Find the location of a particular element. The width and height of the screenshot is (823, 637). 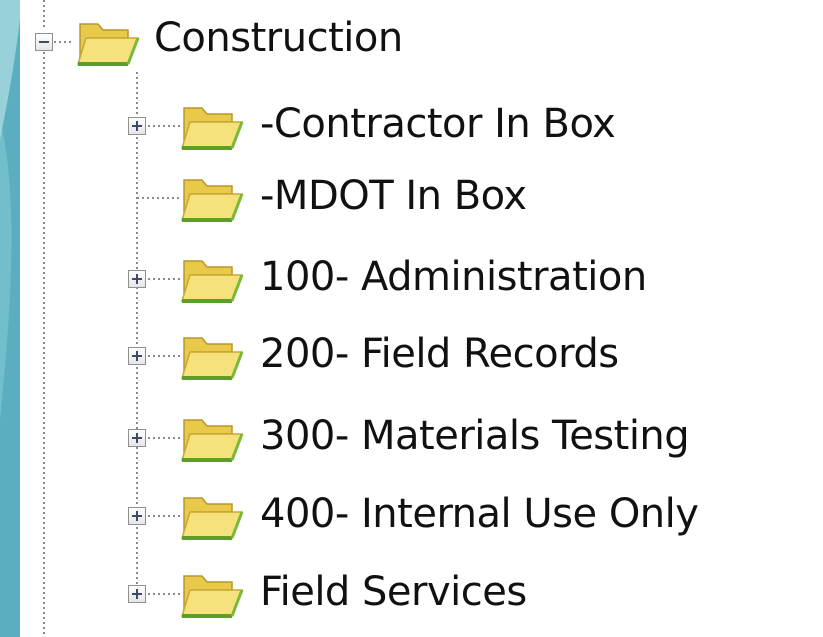

tree-node-label: Construction is located at coordinates (278, 38).